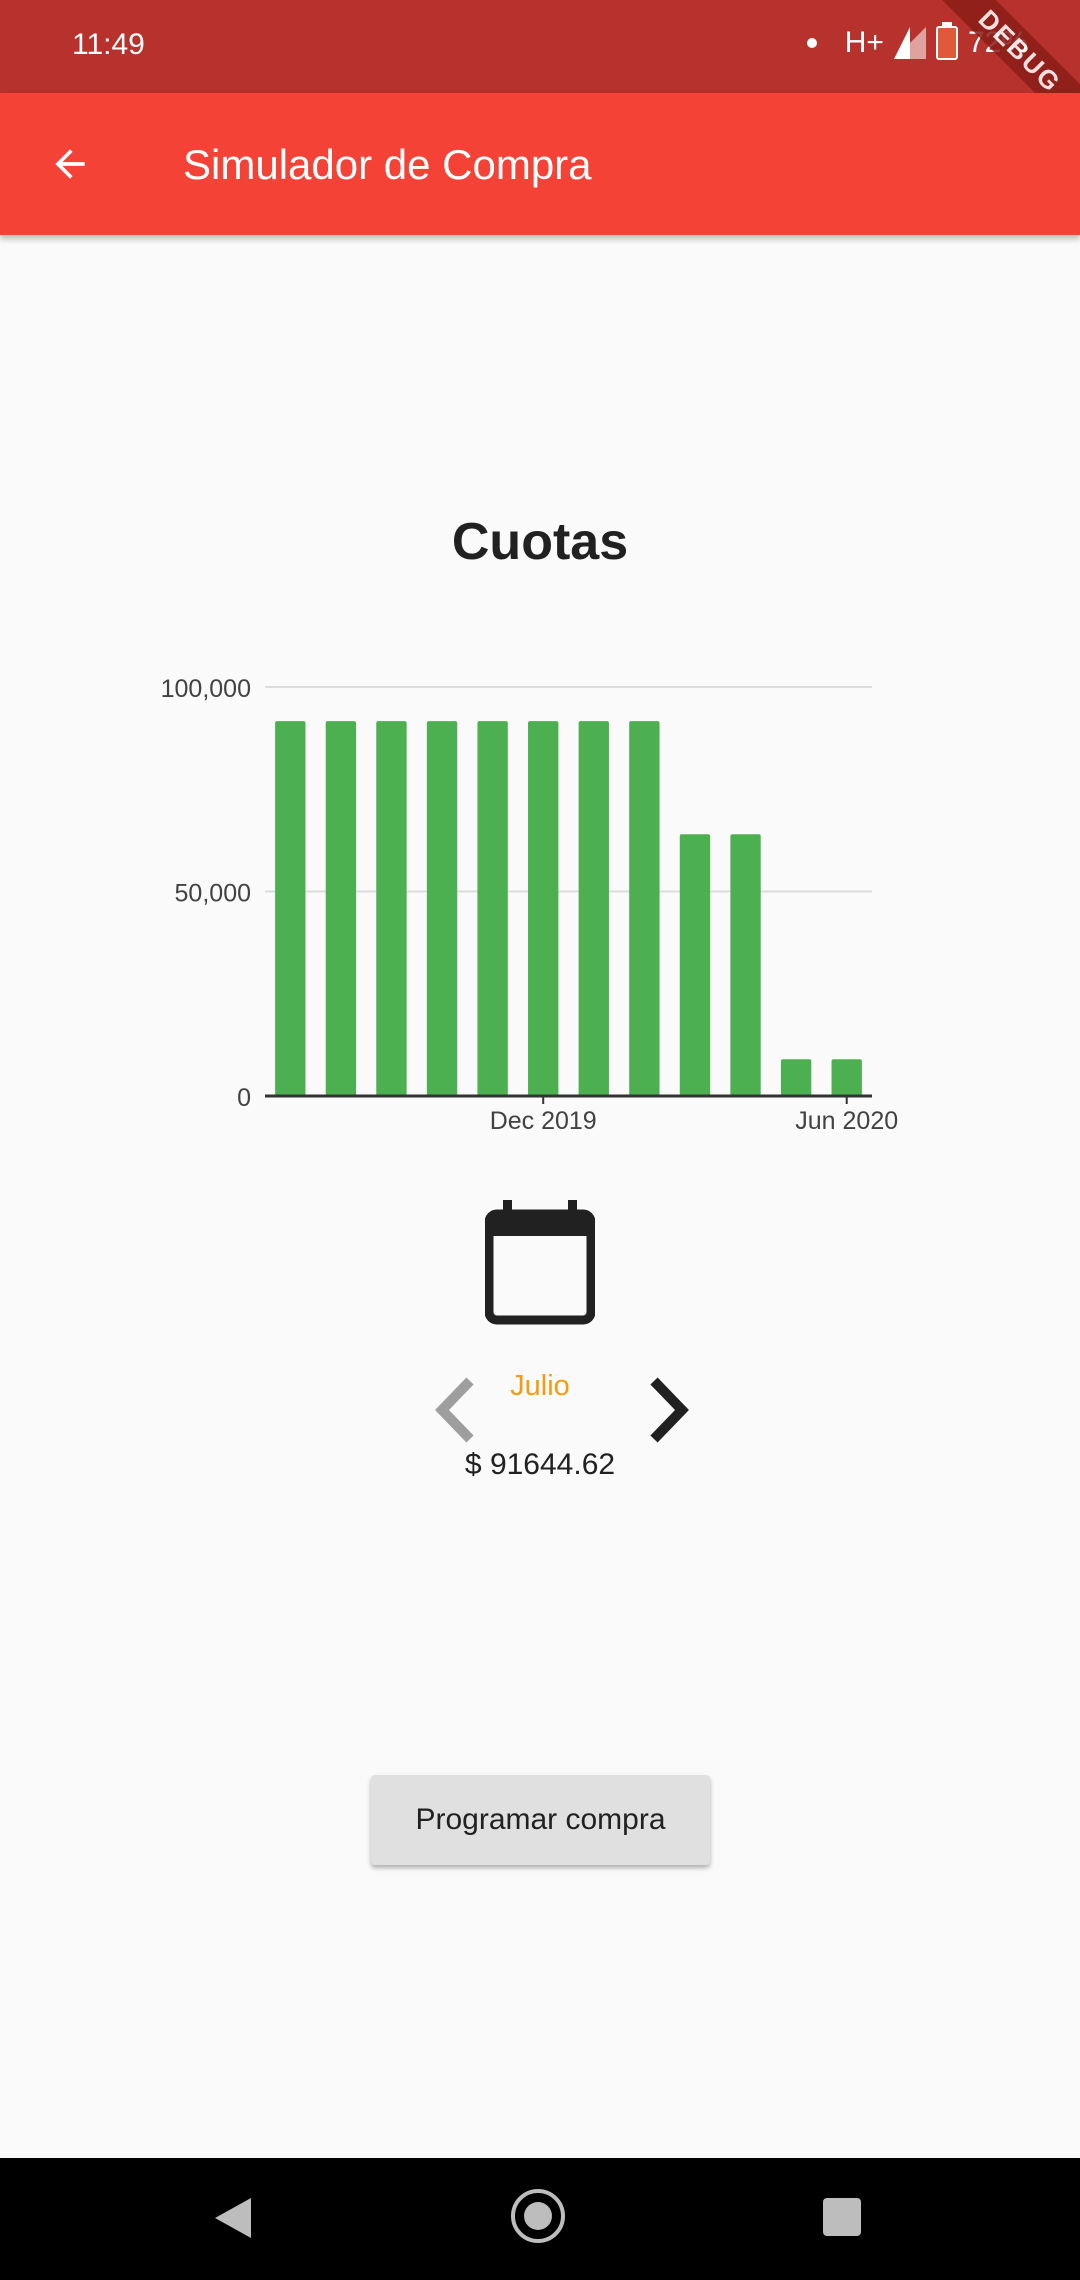 The width and height of the screenshot is (1080, 2280). What do you see at coordinates (540, 1386) in the screenshot?
I see `selected-month: Julio` at bounding box center [540, 1386].